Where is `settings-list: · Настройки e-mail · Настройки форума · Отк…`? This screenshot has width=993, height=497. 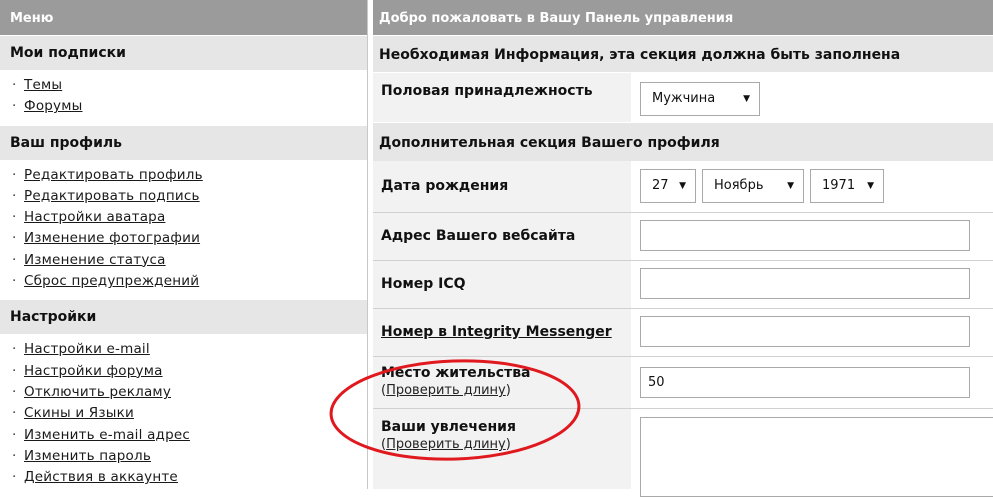
settings-list: · Настройки e-mail · Настройки форума · Отк… is located at coordinates (183, 415).